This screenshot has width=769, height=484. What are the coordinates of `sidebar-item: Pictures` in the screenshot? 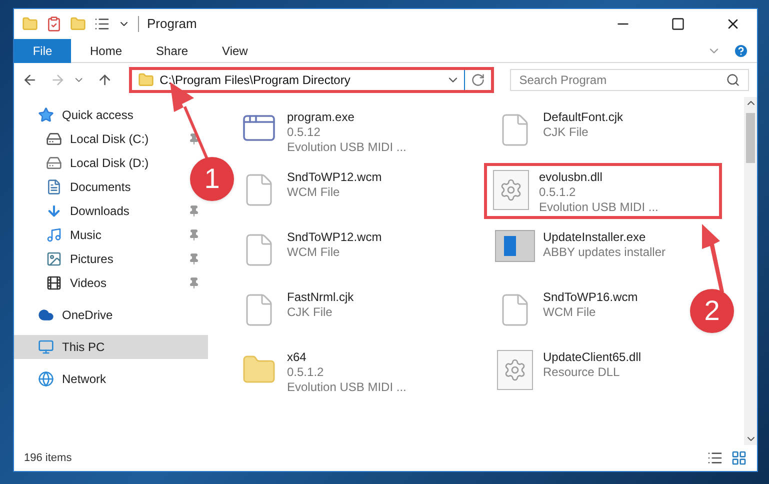 It's located at (111, 259).